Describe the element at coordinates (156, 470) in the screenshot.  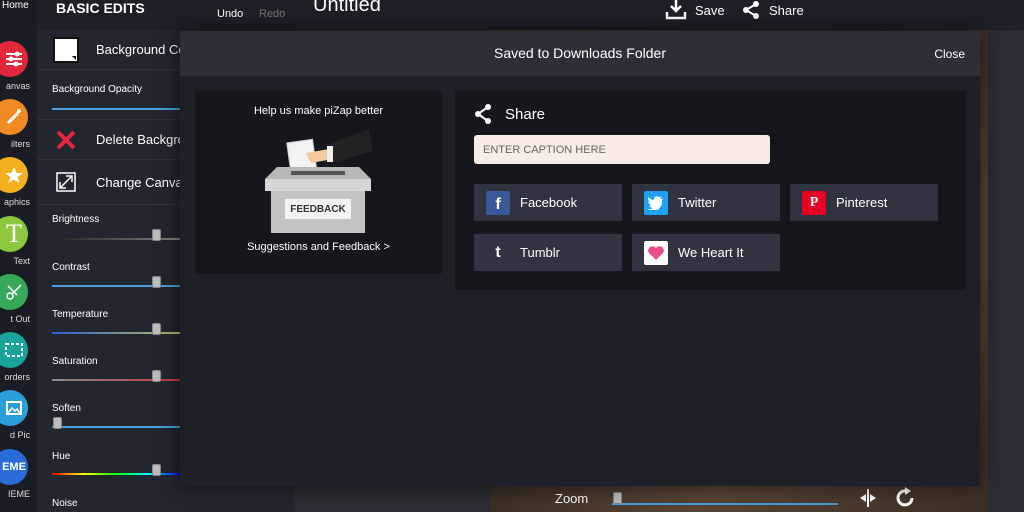
I see `hue-thumb` at that location.